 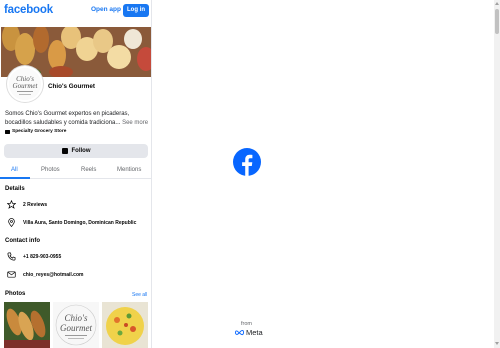 What do you see at coordinates (497, 3) in the screenshot?
I see `scroll-up-arrow` at bounding box center [497, 3].